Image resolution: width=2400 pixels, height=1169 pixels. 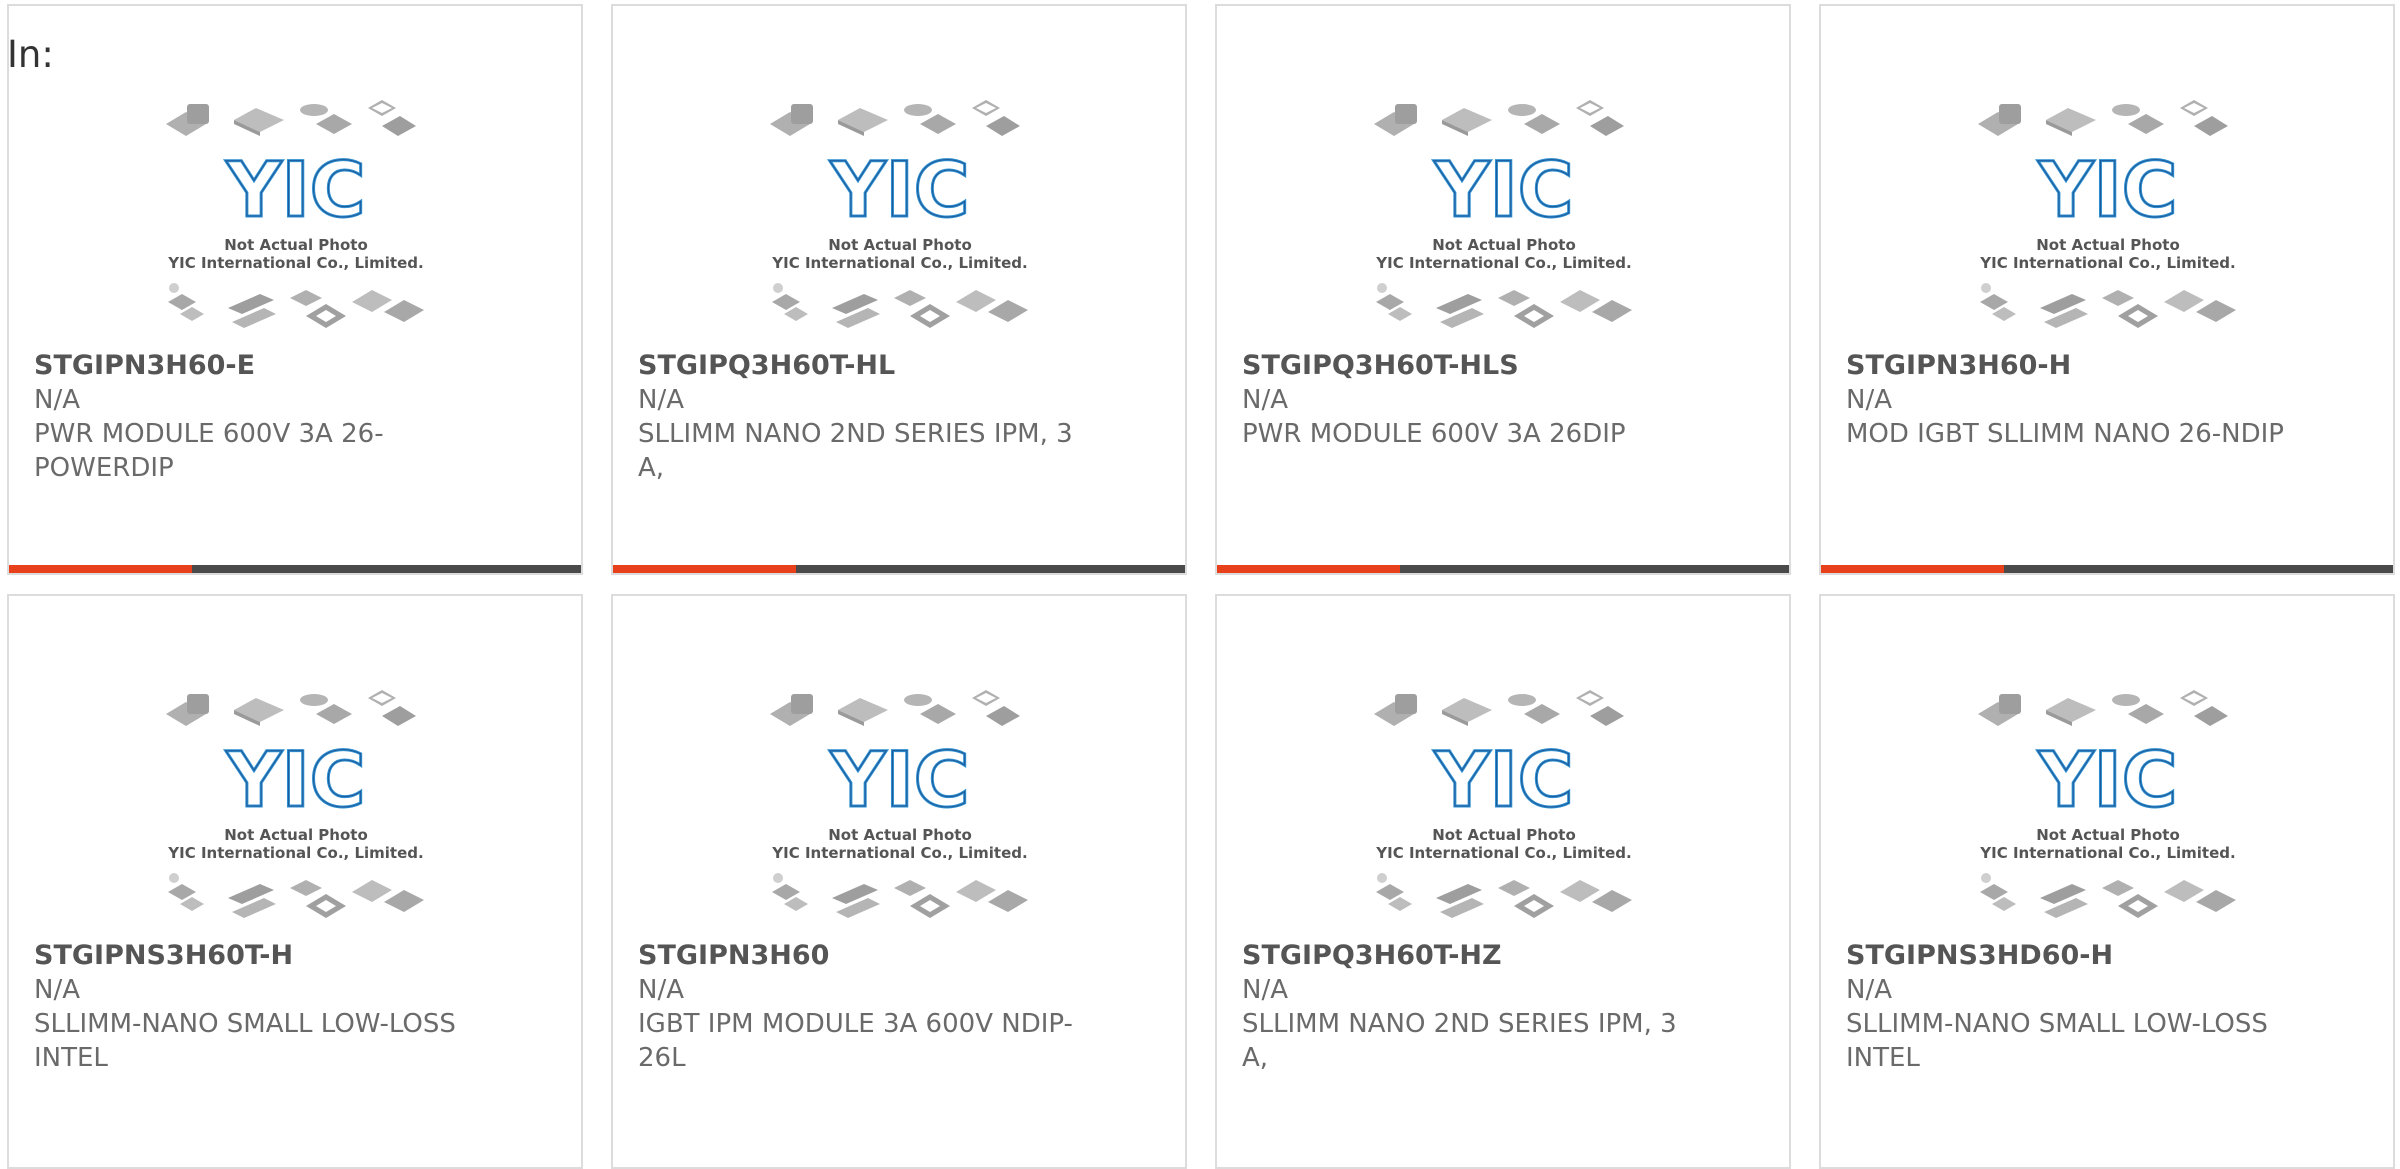 I want to click on description: IGBT IPM MODULE 3A 600V NDIP-26L, so click(x=855, y=1041).